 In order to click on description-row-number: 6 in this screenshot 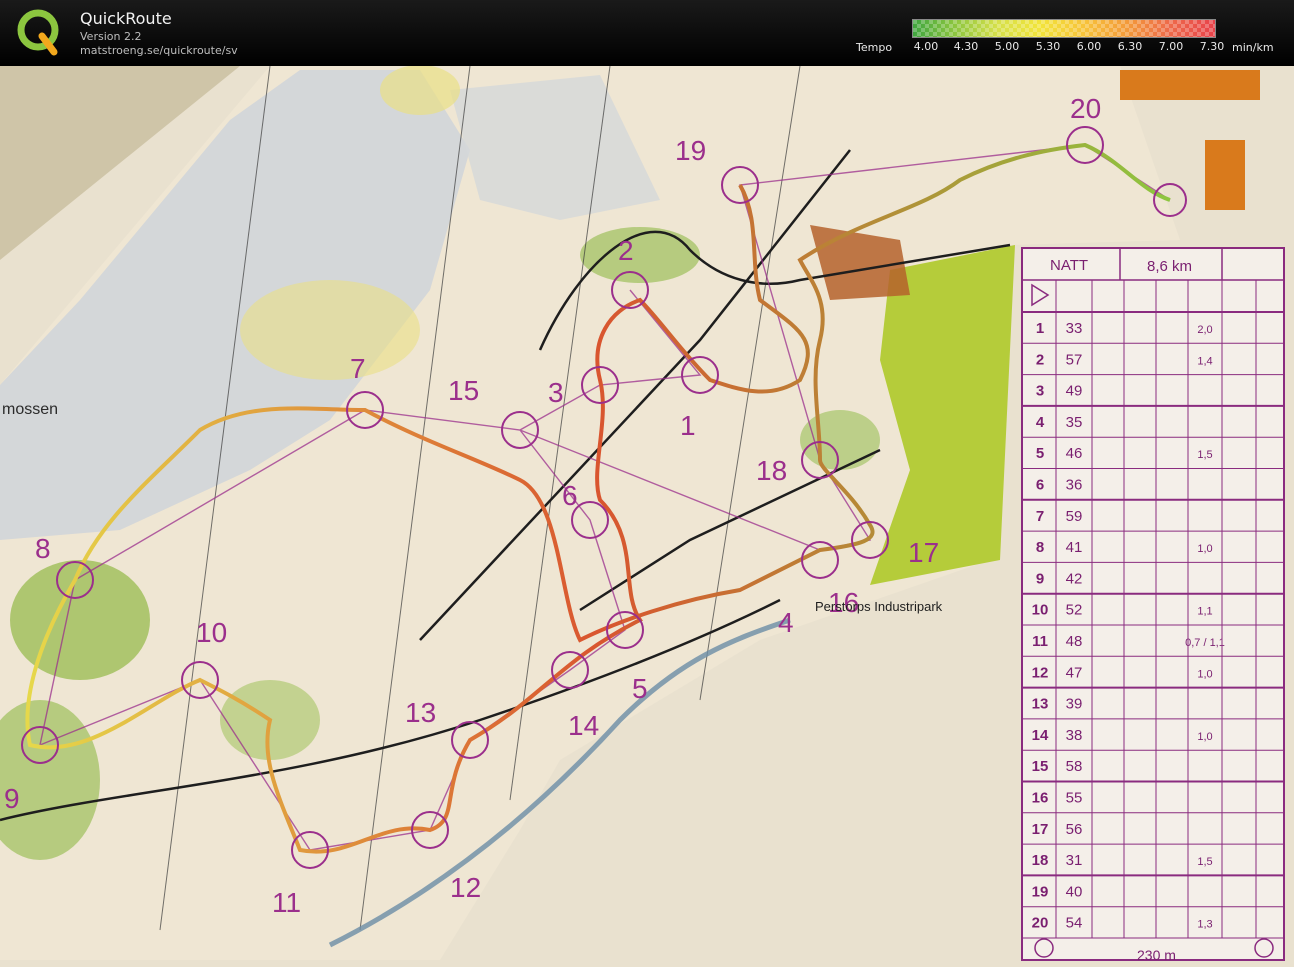, I will do `click(1040, 485)`.